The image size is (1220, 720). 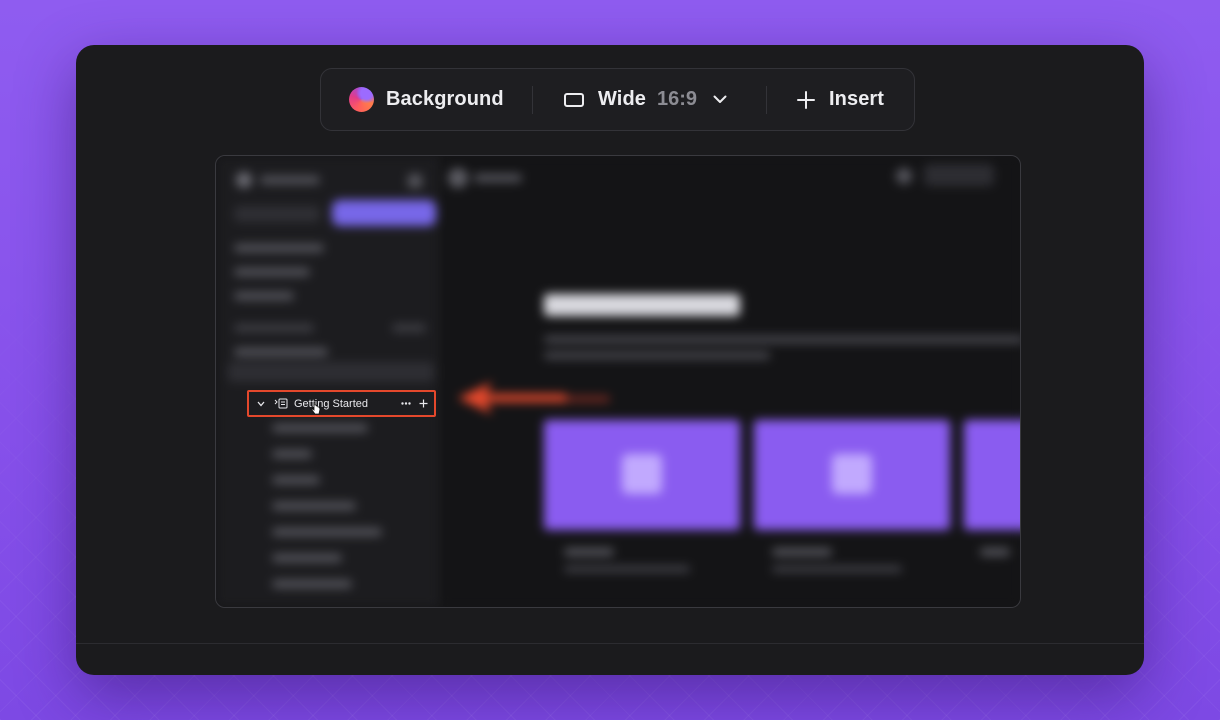 What do you see at coordinates (512, 398) in the screenshot?
I see `arrow-icon` at bounding box center [512, 398].